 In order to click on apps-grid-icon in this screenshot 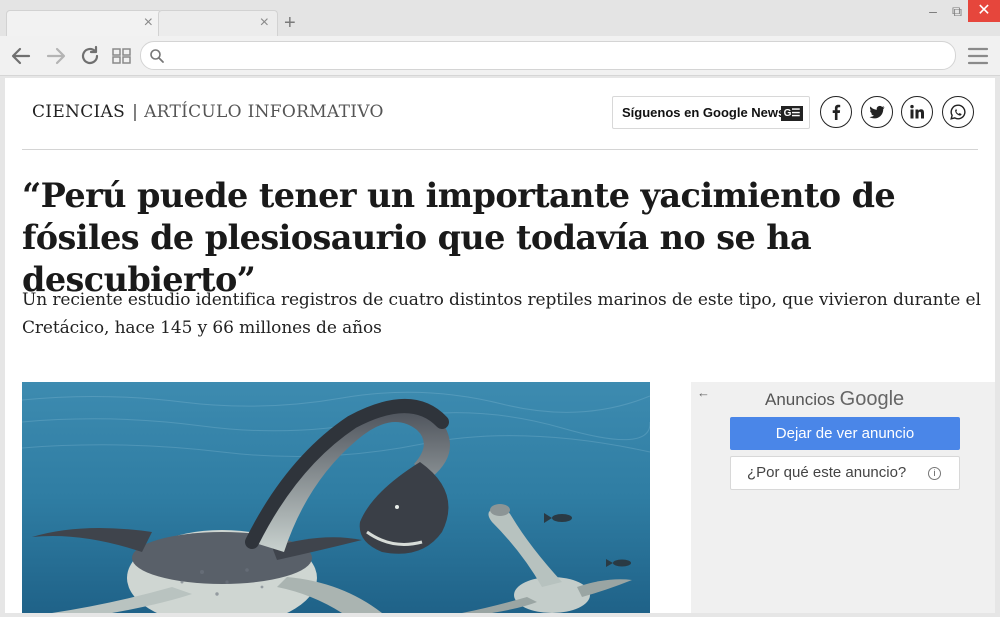, I will do `click(122, 56)`.